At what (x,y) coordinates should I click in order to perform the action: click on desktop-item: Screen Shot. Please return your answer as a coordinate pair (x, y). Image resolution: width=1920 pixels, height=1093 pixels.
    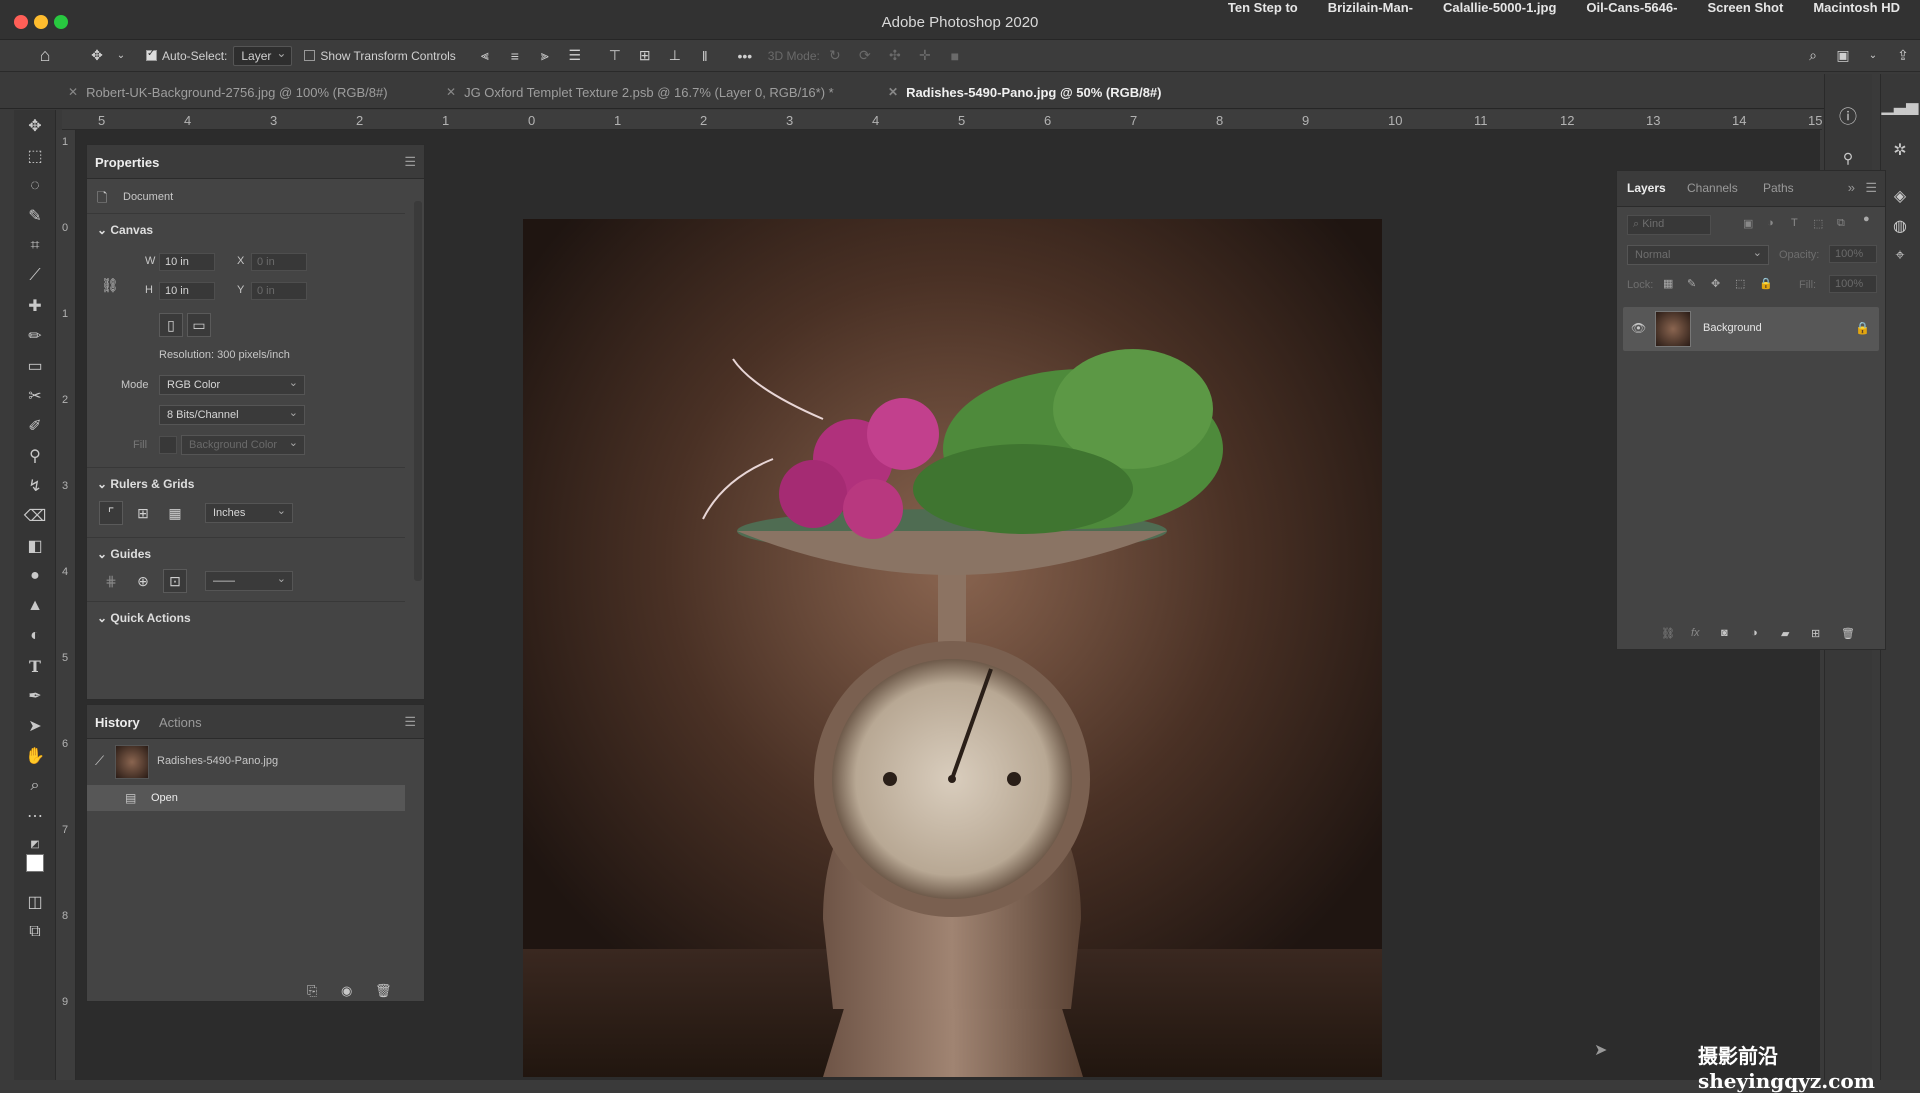
    Looking at the image, I should click on (1745, 7).